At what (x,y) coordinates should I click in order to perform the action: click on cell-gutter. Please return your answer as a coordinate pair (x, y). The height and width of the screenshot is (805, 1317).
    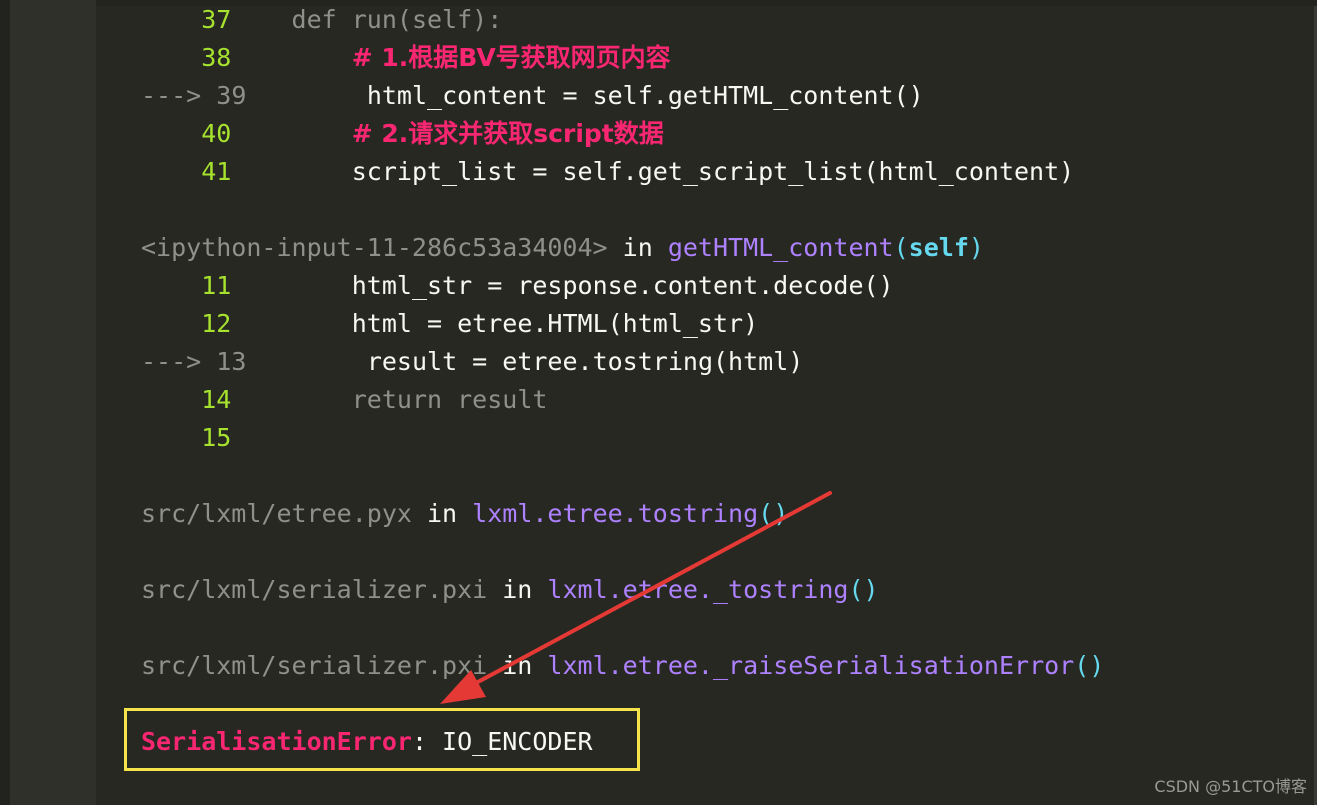
    Looking at the image, I should click on (48, 402).